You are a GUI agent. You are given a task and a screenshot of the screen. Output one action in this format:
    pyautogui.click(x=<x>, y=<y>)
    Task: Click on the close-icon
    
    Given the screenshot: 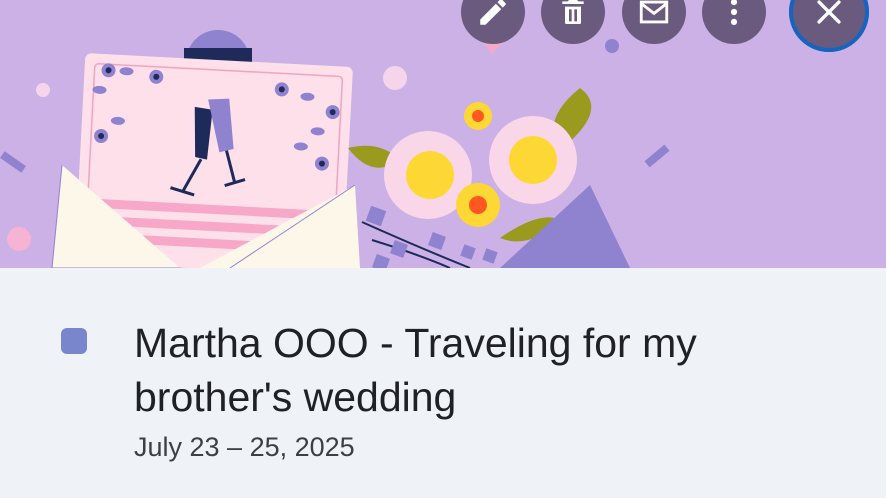 What is the action you would take?
    pyautogui.click(x=829, y=12)
    